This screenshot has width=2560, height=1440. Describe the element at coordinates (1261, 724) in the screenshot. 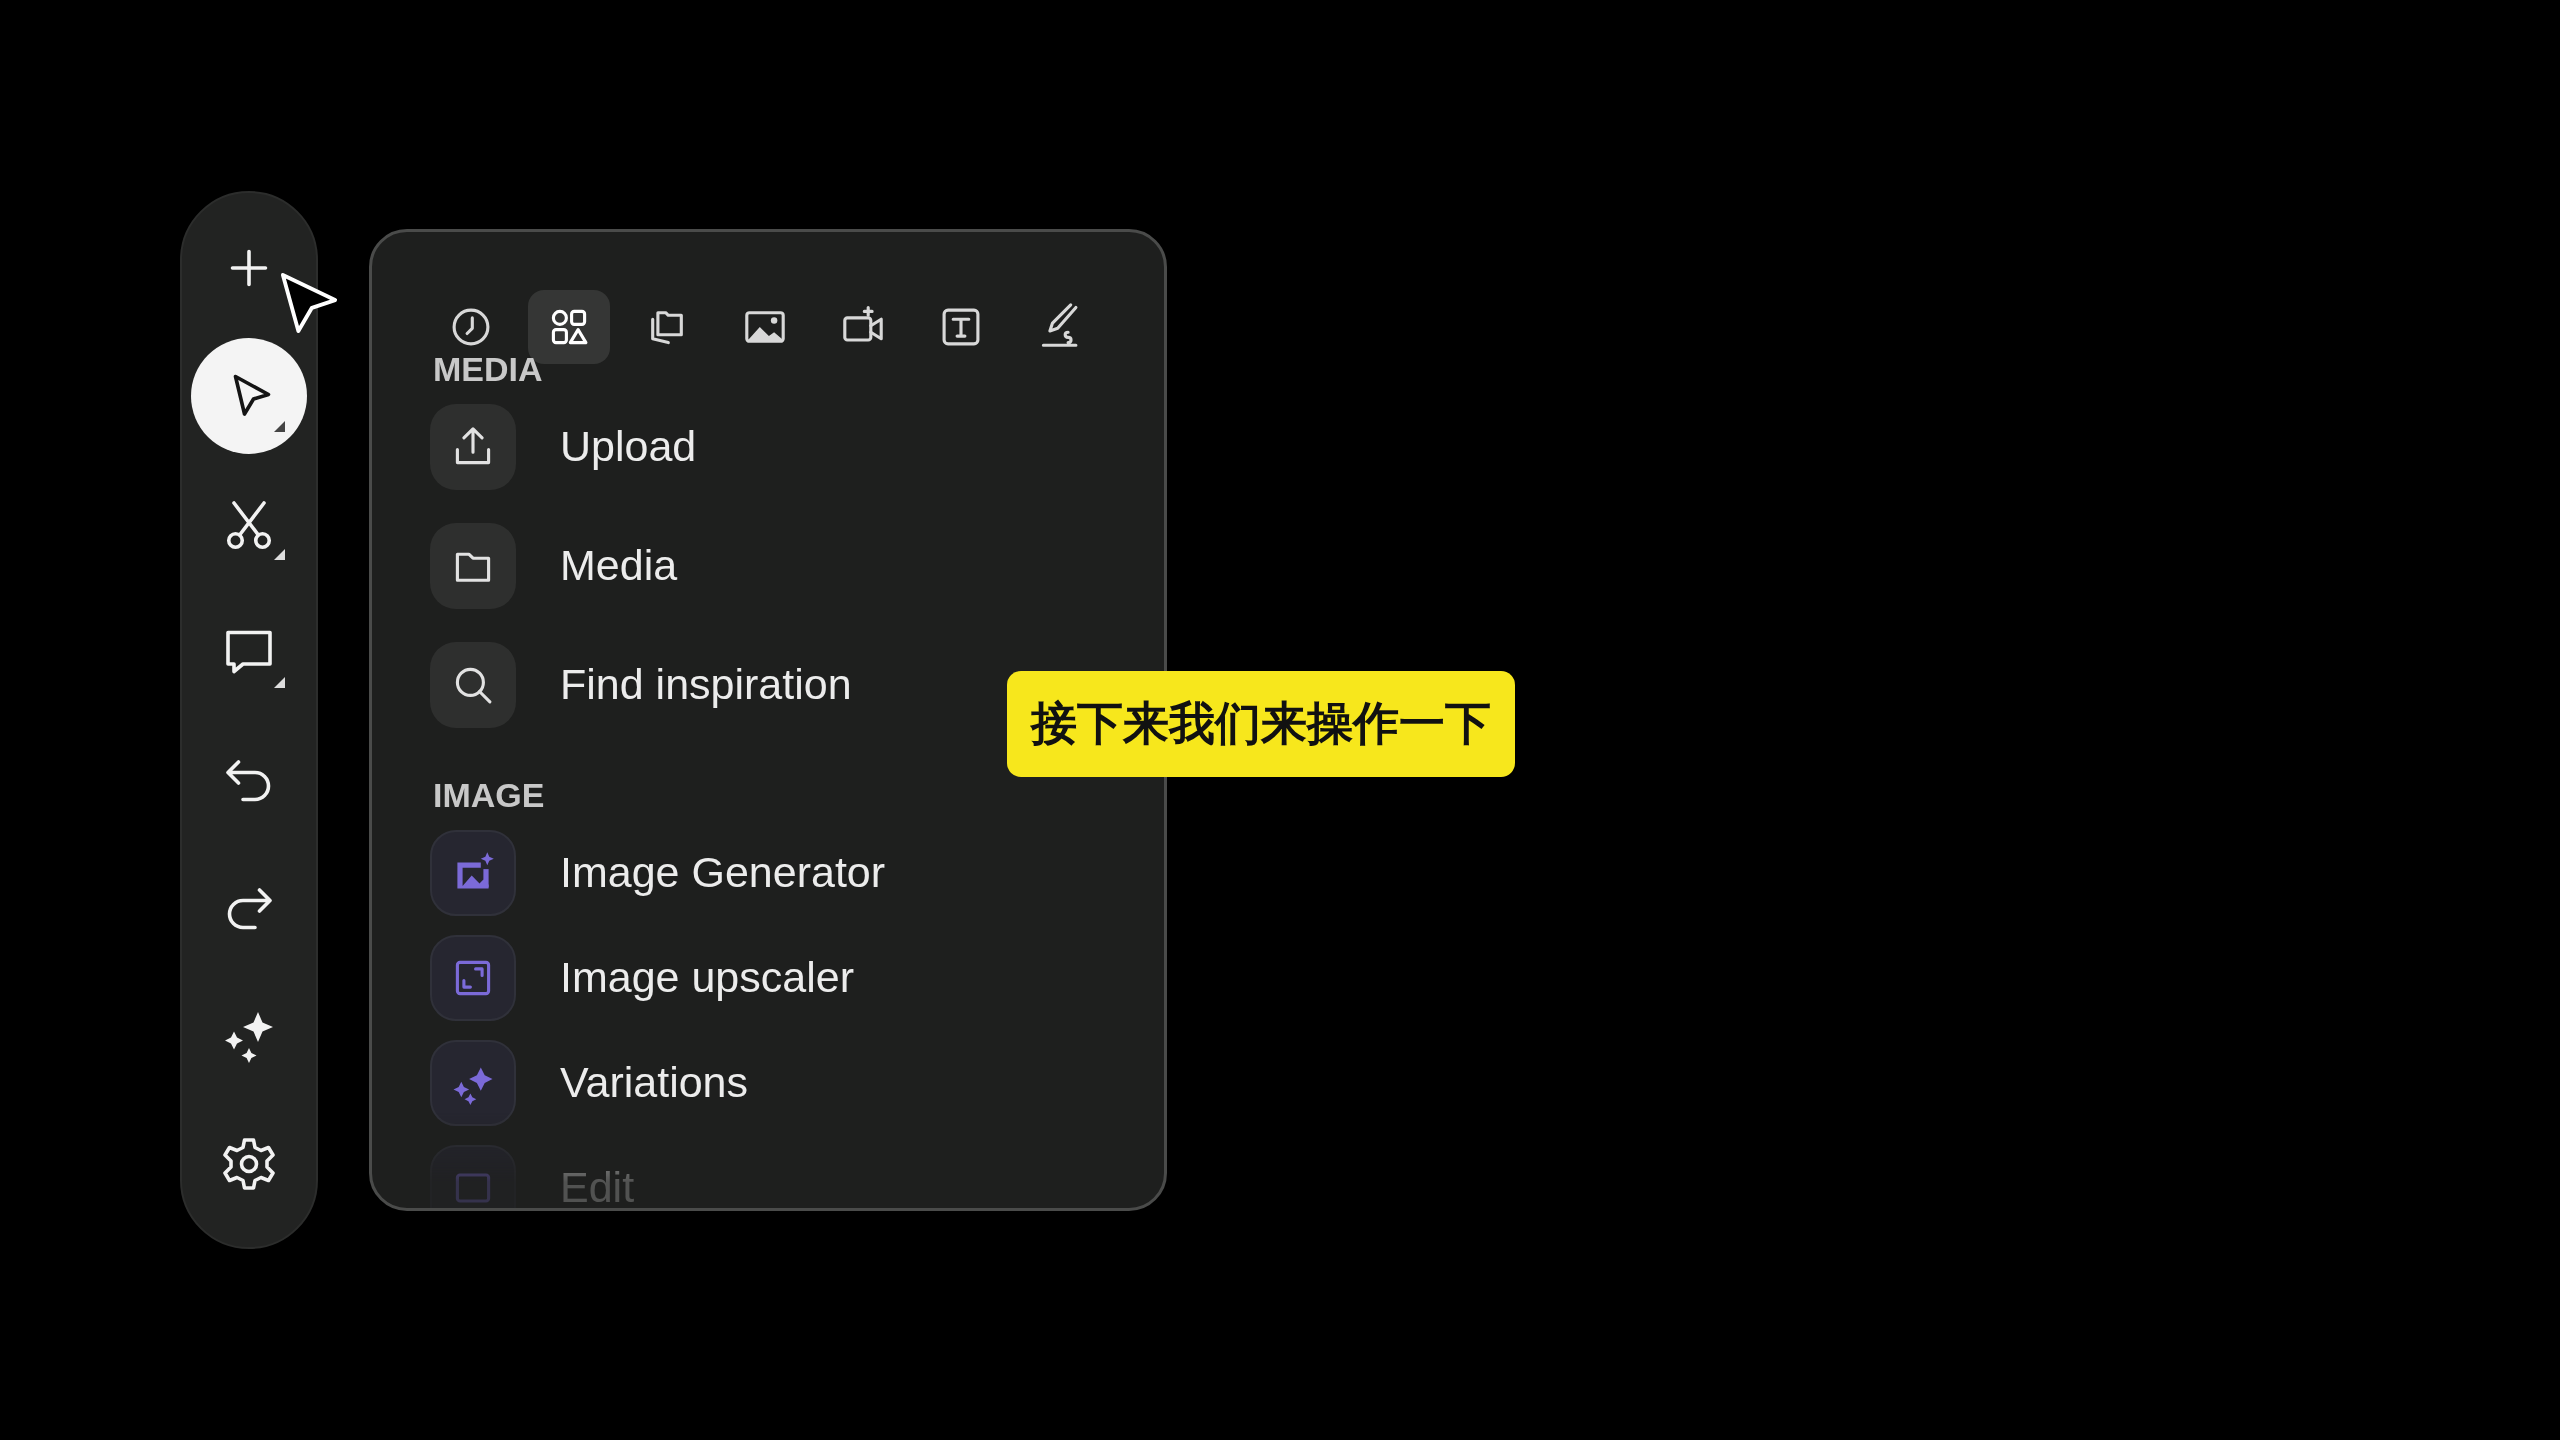

I see `subtitle-caption: 接下来我们来操作一下` at that location.